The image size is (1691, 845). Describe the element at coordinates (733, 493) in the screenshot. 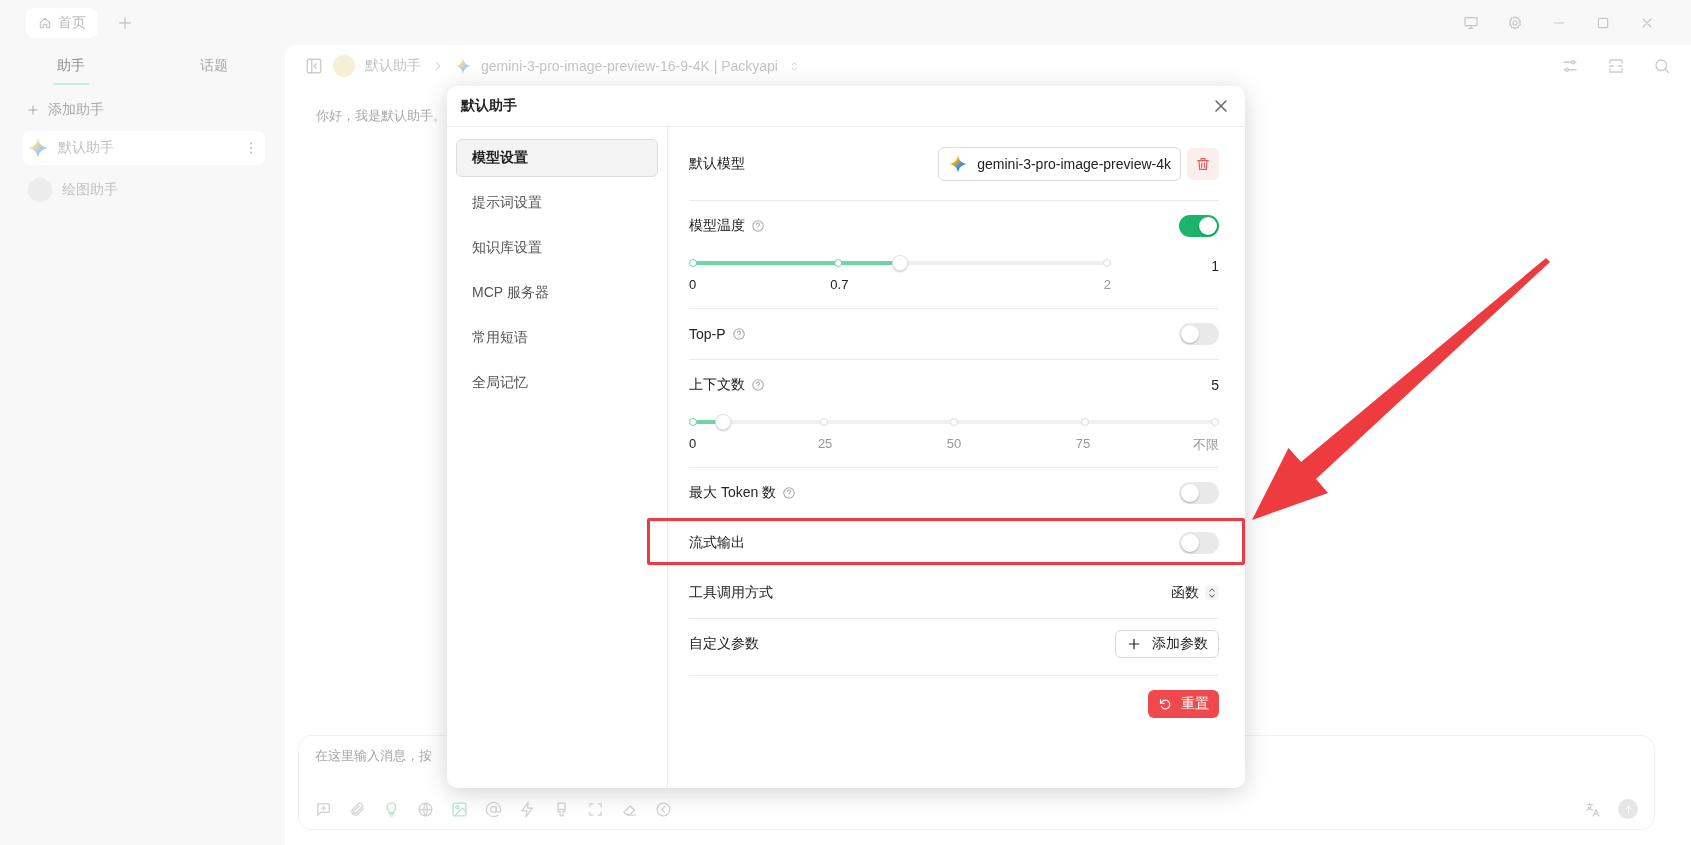

I see `setting-label: 最大 Token 数` at that location.